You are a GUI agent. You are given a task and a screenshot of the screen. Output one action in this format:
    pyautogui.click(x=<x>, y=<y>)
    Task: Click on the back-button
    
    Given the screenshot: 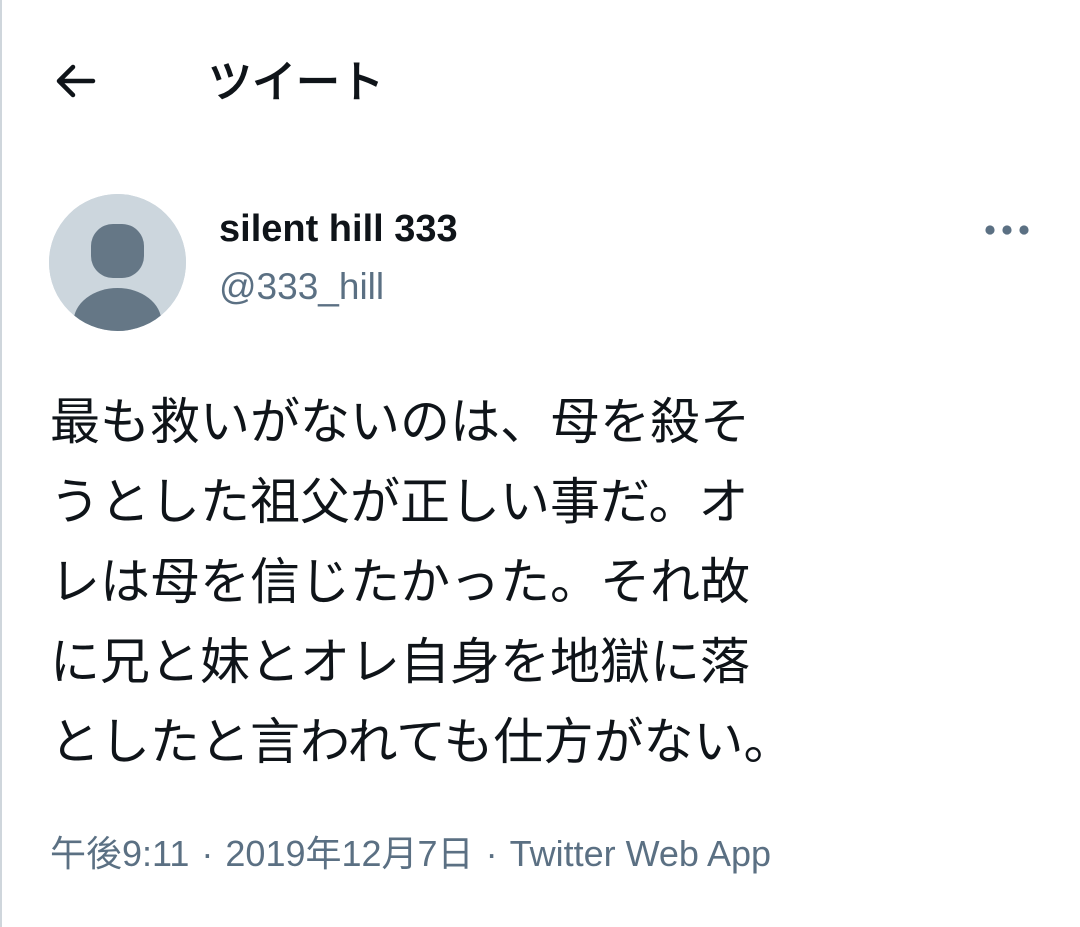 What is the action you would take?
    pyautogui.click(x=75, y=83)
    